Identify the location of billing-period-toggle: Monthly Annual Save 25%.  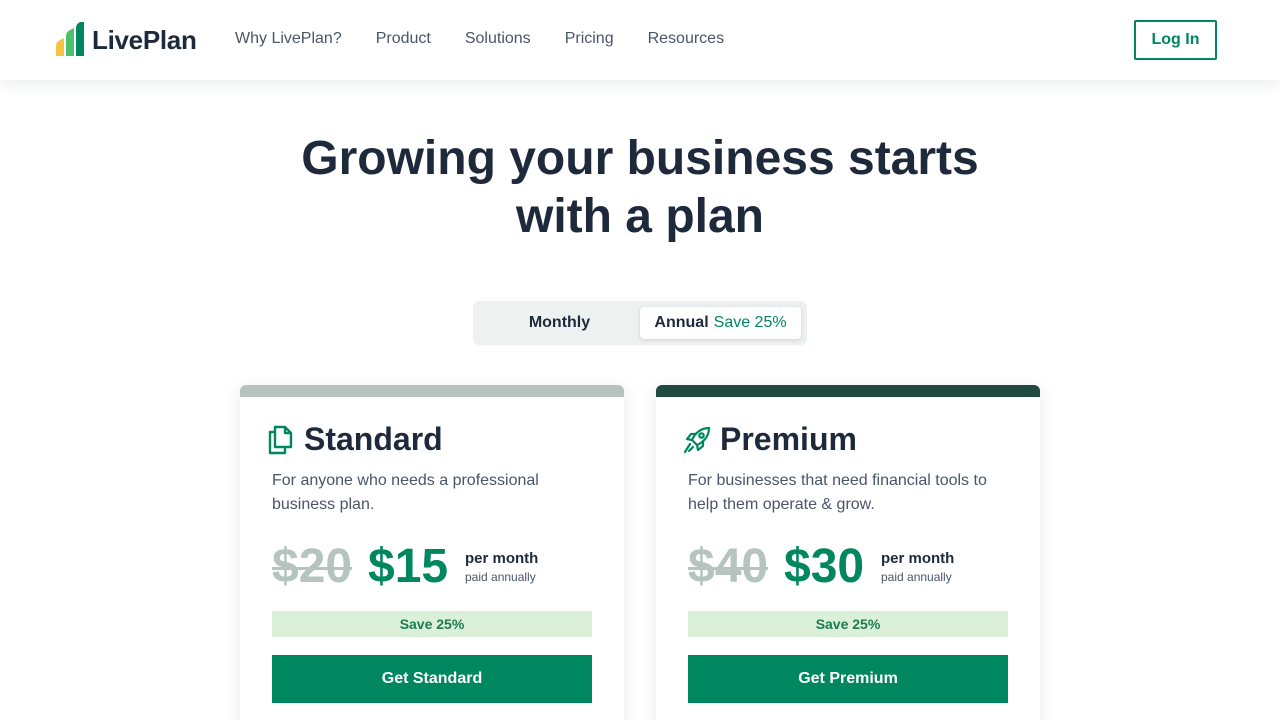
(640, 323).